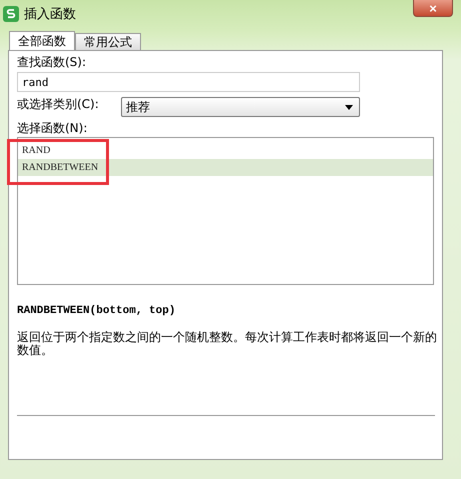 This screenshot has width=461, height=479. What do you see at coordinates (42, 41) in the screenshot?
I see `tab: 全部函数` at bounding box center [42, 41].